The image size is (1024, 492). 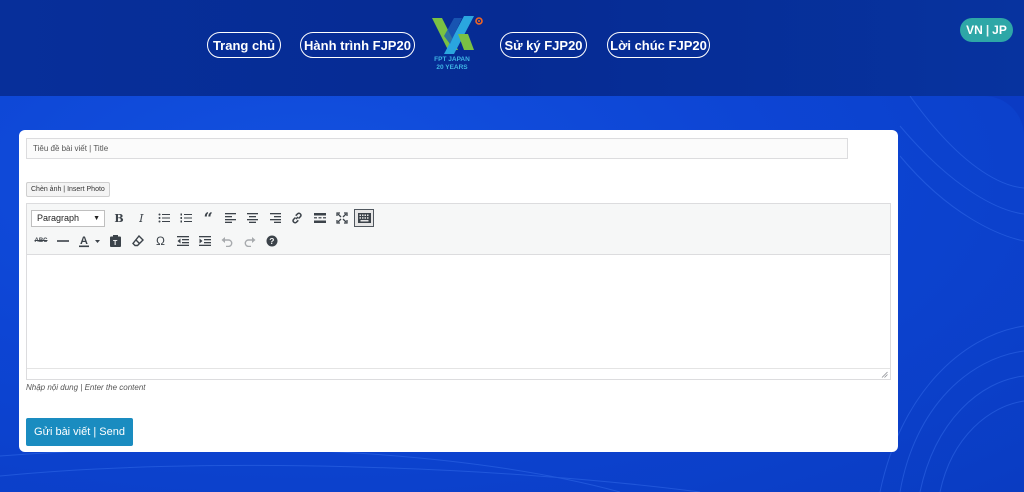 I want to click on align-right-icon, so click(x=275, y=218).